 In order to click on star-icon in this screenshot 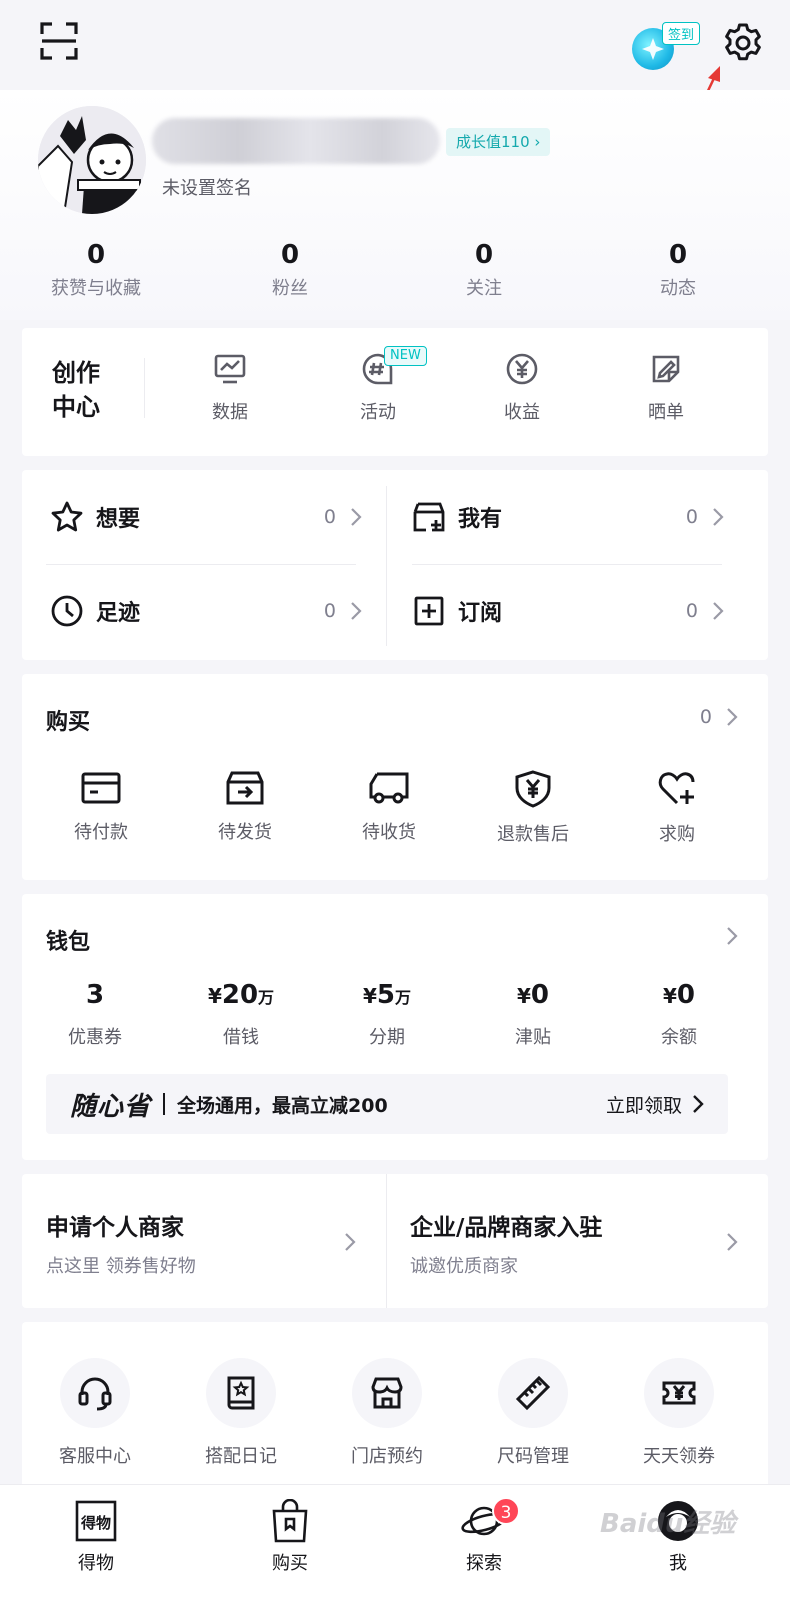, I will do `click(67, 516)`.